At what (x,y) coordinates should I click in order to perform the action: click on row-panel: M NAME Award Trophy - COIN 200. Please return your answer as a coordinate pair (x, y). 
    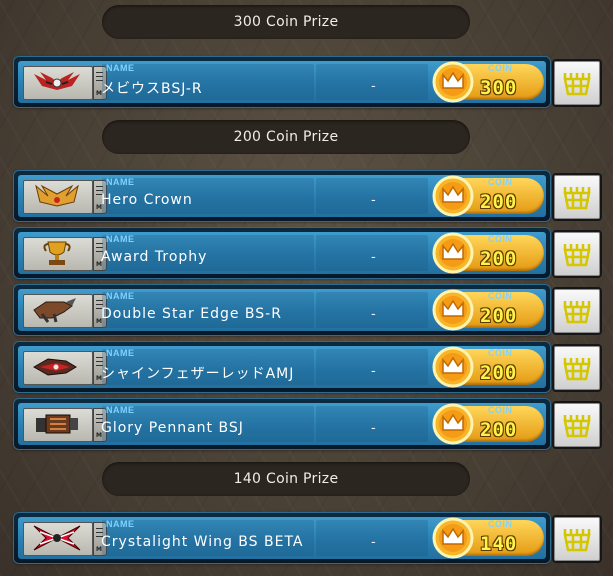
    Looking at the image, I should click on (282, 253).